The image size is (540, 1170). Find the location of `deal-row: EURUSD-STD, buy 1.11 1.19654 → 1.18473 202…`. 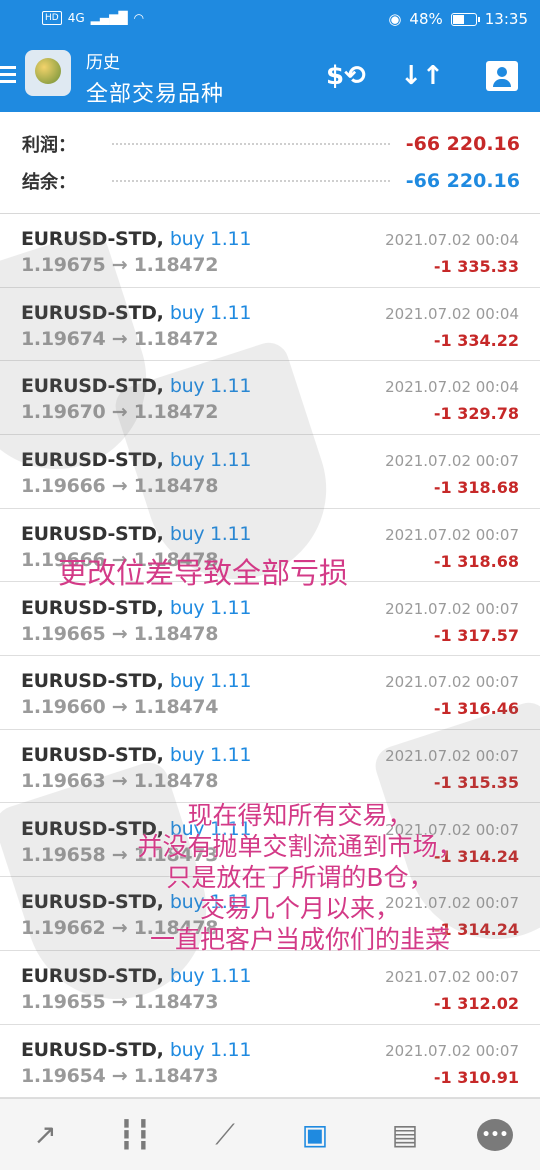

deal-row: EURUSD-STD, buy 1.11 1.19654 → 1.18473 202… is located at coordinates (270, 1061).